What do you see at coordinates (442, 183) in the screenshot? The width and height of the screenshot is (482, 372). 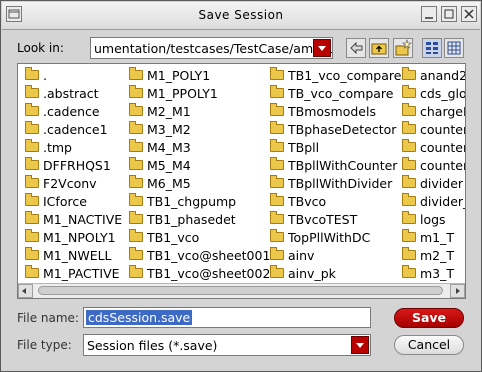 I see `folder-name: divider` at bounding box center [442, 183].